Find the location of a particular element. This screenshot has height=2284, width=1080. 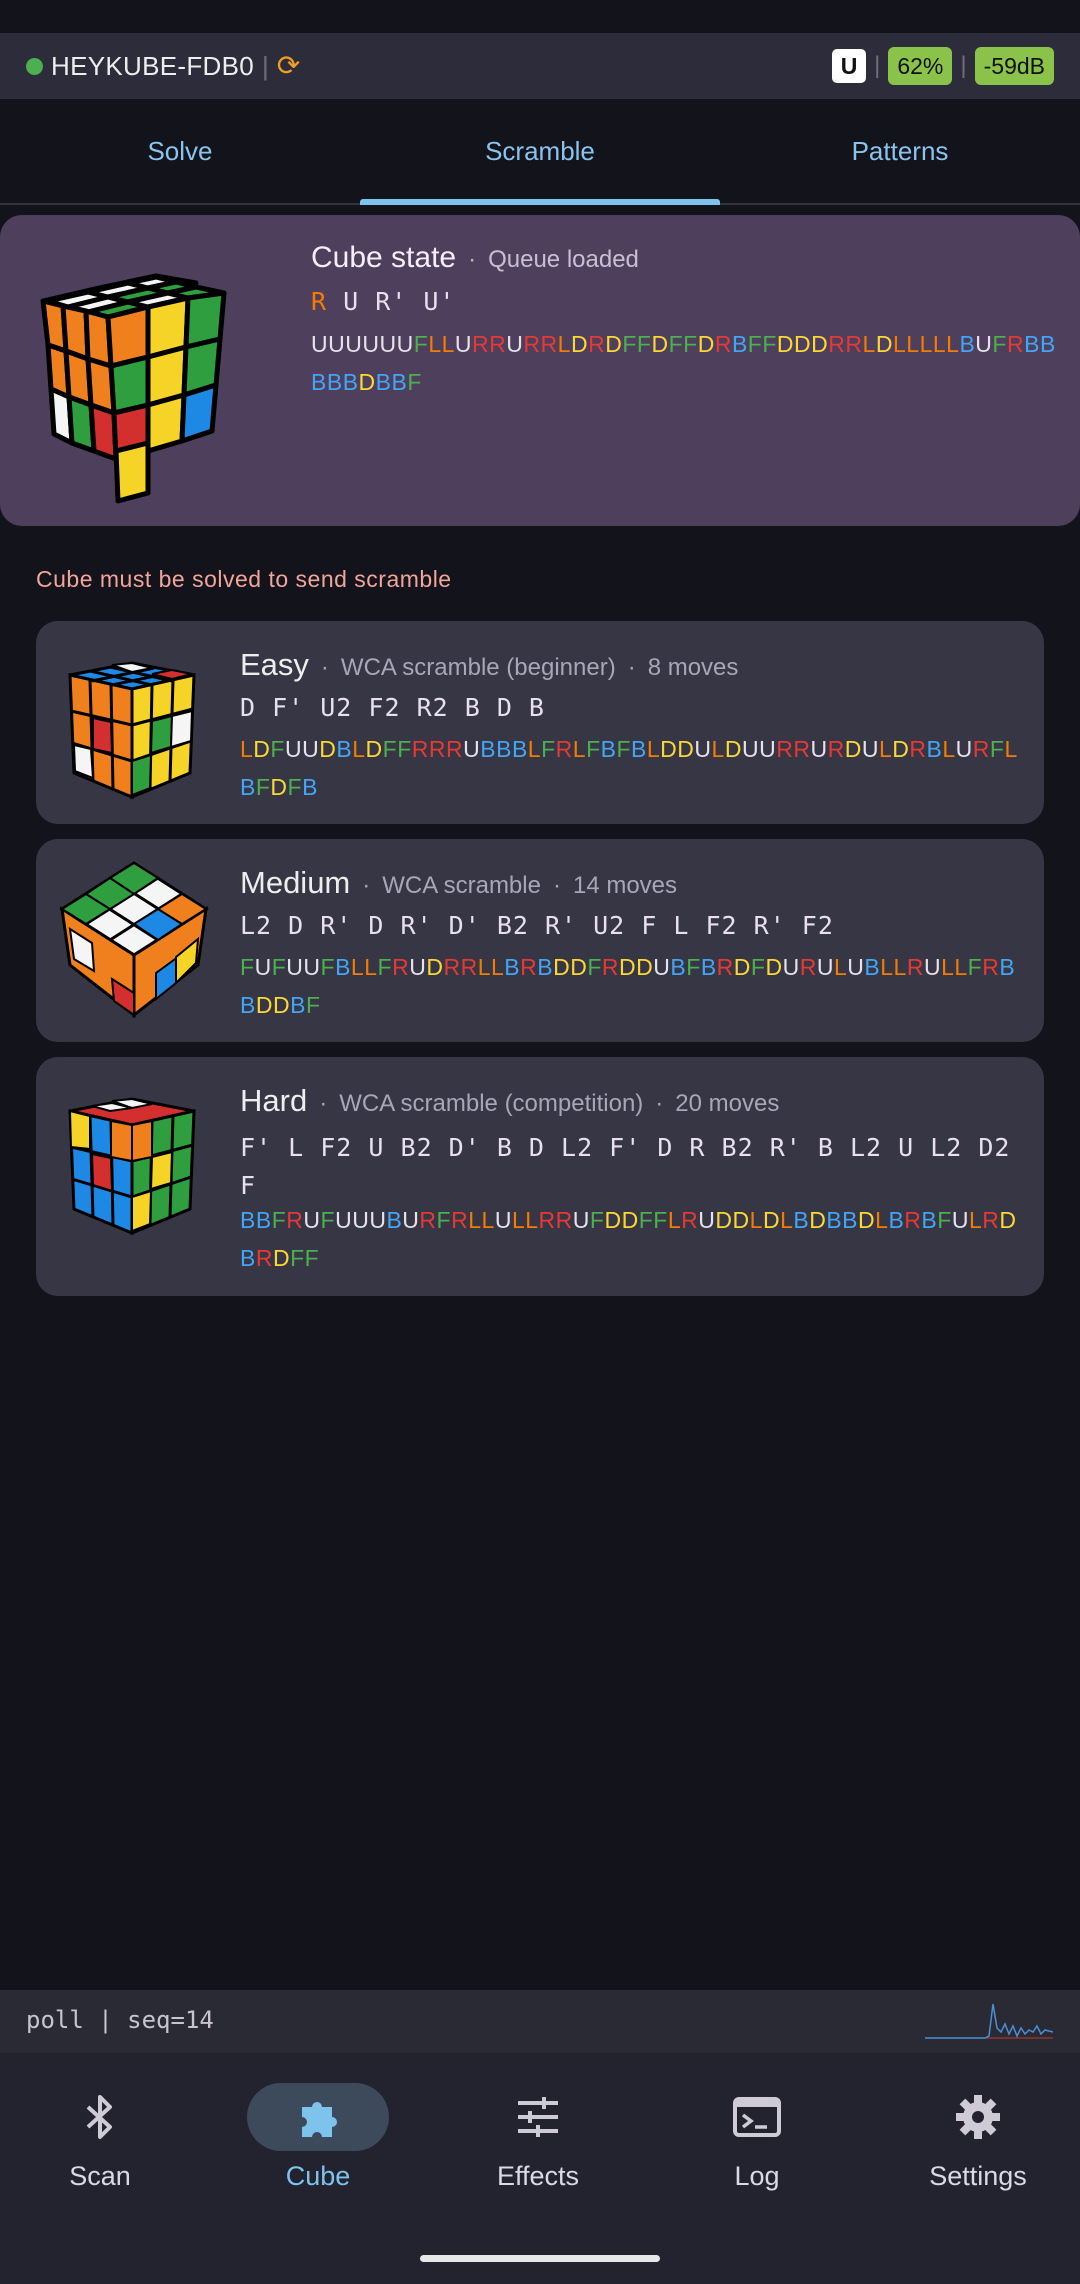

scramble-move-count: 14 moves is located at coordinates (625, 885).